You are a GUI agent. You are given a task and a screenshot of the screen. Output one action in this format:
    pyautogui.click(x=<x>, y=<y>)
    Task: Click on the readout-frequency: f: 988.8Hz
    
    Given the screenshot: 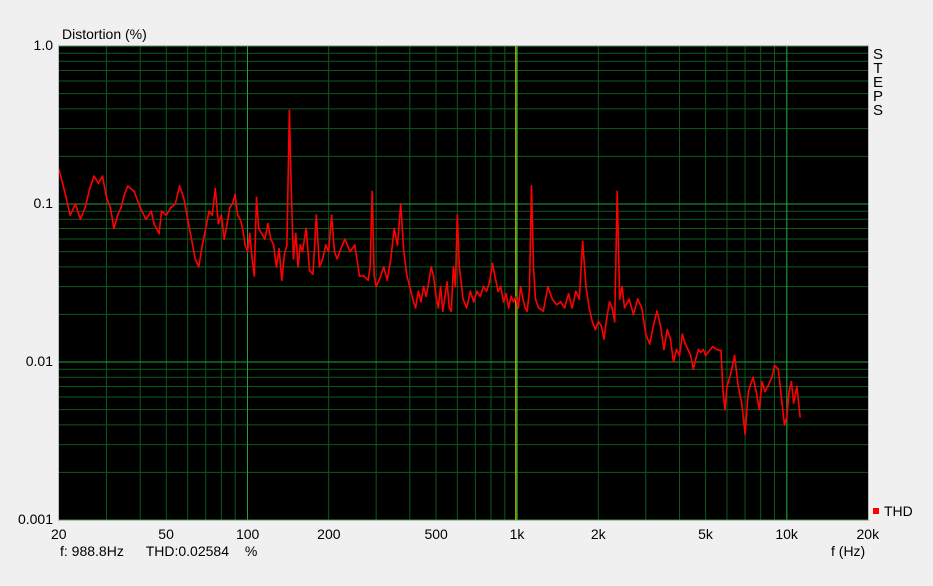 What is the action you would take?
    pyautogui.click(x=92, y=551)
    